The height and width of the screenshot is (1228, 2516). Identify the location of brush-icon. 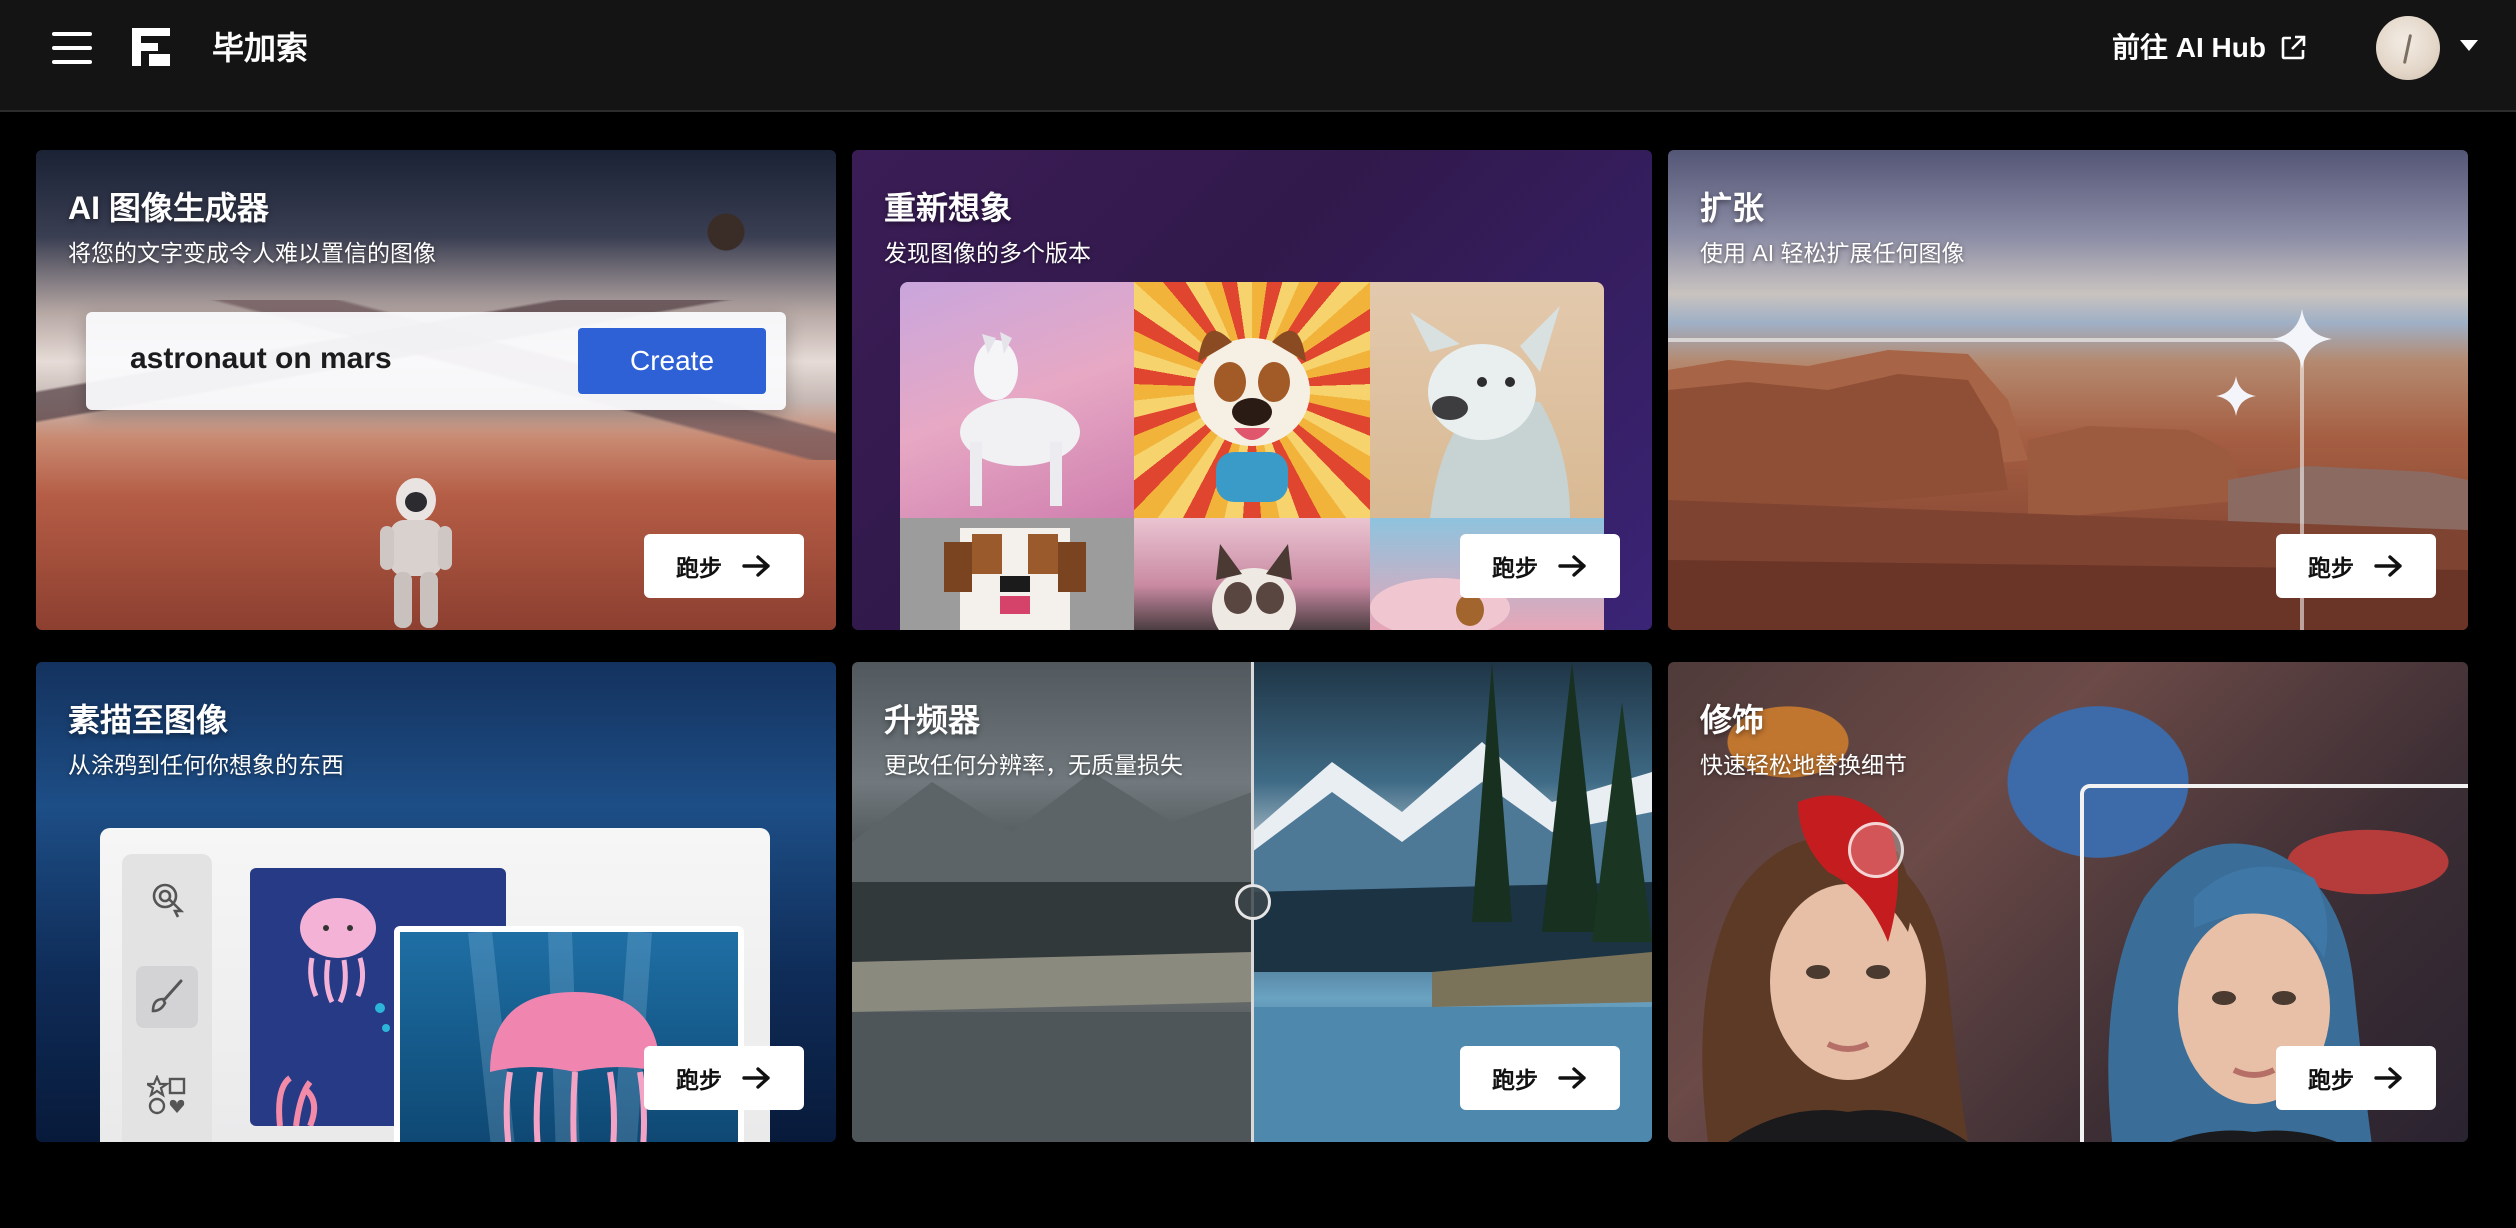
(167, 997).